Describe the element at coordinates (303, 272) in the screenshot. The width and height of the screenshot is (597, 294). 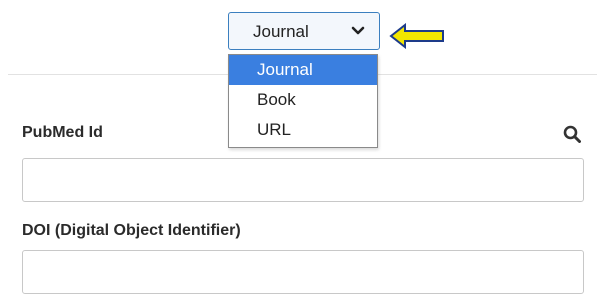
I see `doi-input` at that location.